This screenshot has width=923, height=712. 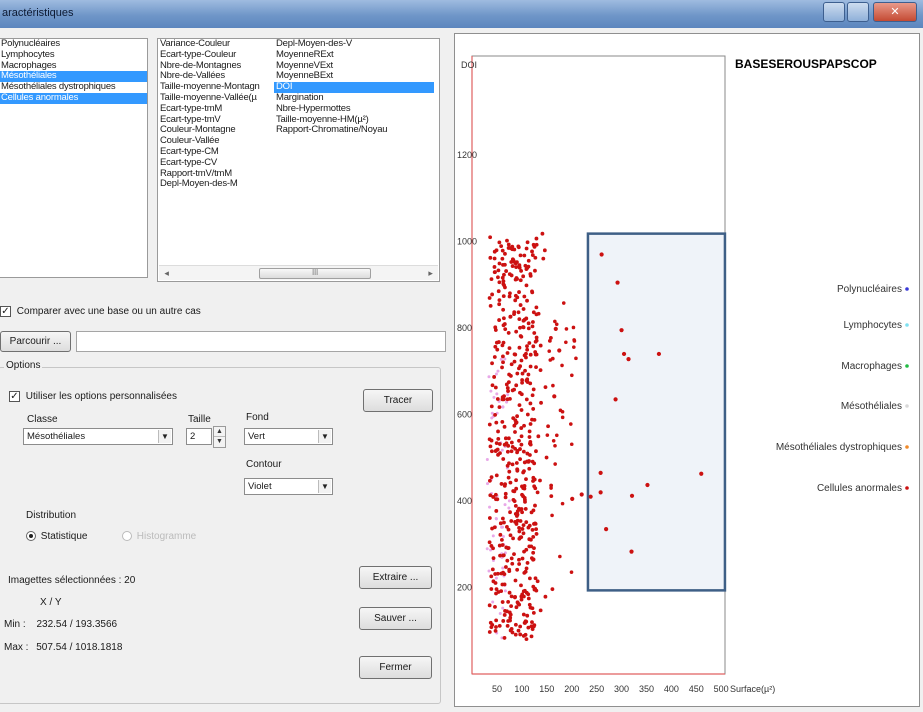 I want to click on dist-histogram-option: Histogramme, so click(x=159, y=536).